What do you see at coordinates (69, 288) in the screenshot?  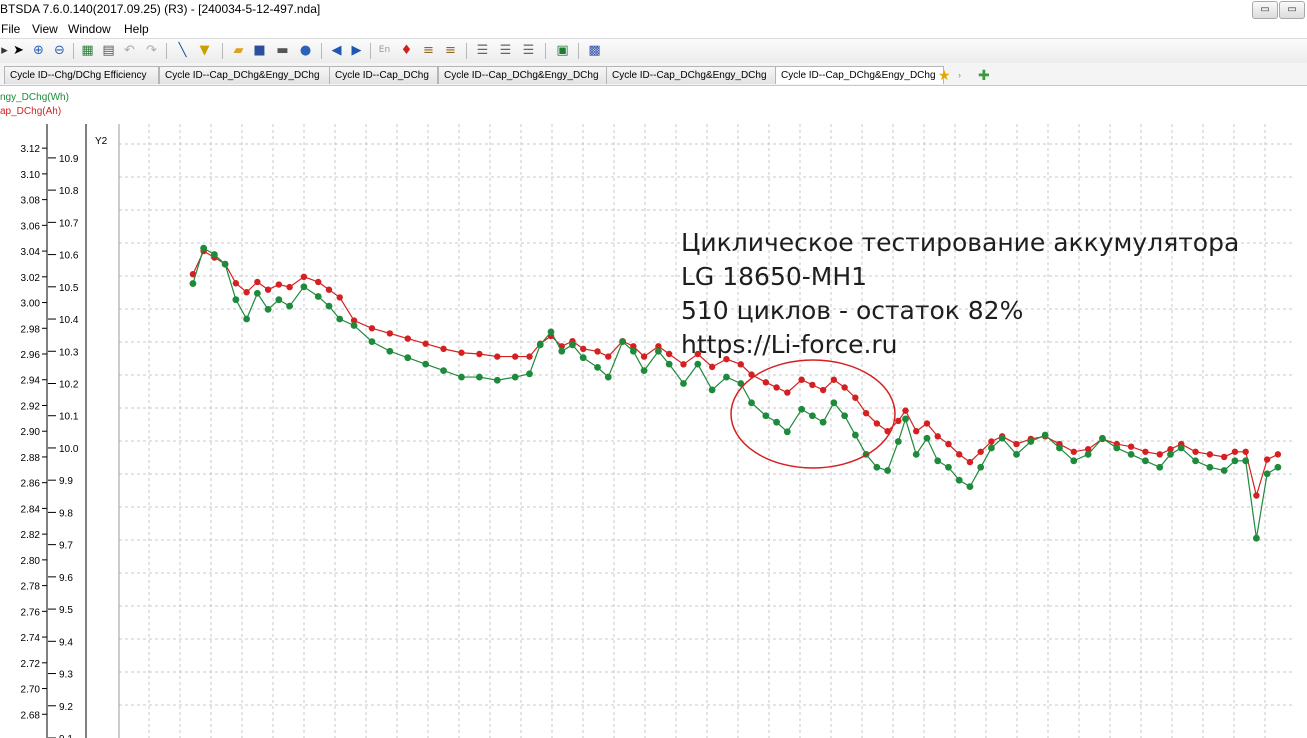 I see `y2-tick-label: 10.5` at bounding box center [69, 288].